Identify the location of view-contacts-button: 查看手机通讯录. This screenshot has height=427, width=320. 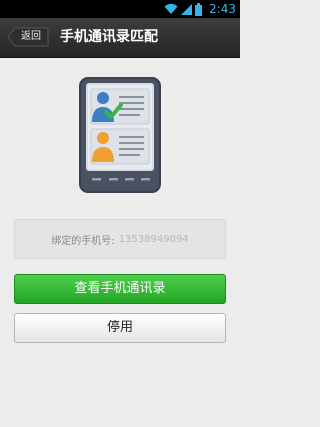
(120, 289).